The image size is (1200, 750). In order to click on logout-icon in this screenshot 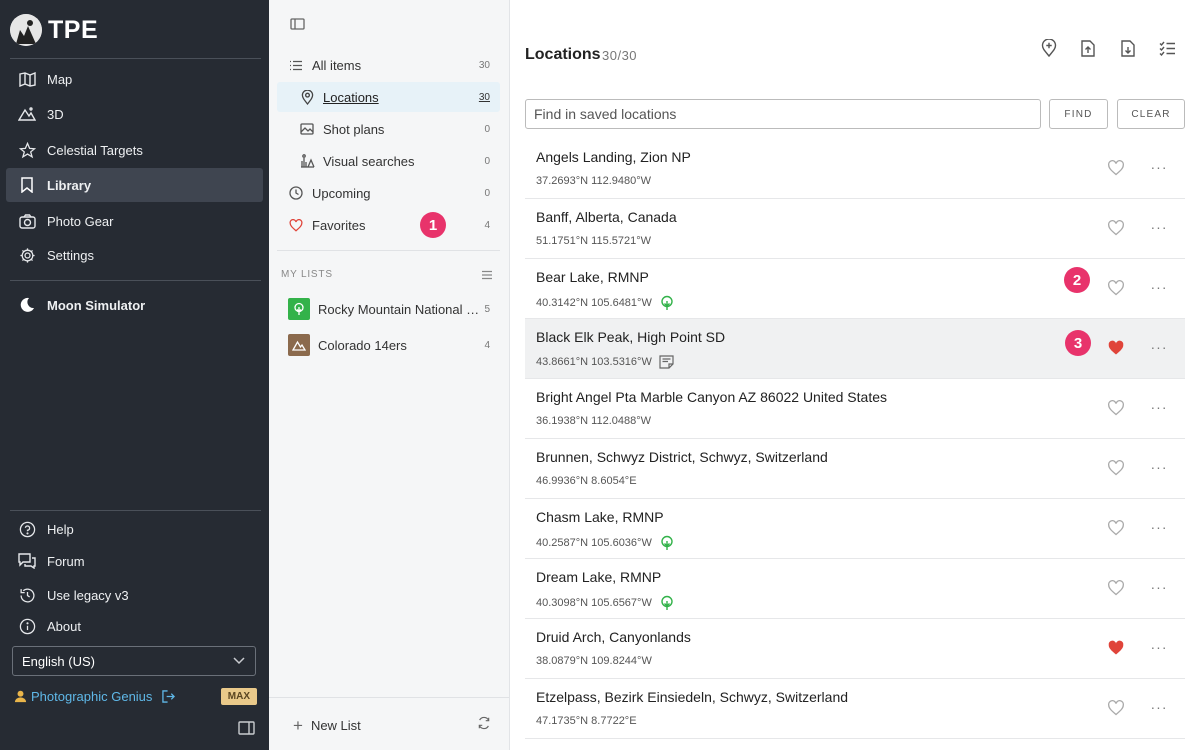, I will do `click(169, 696)`.